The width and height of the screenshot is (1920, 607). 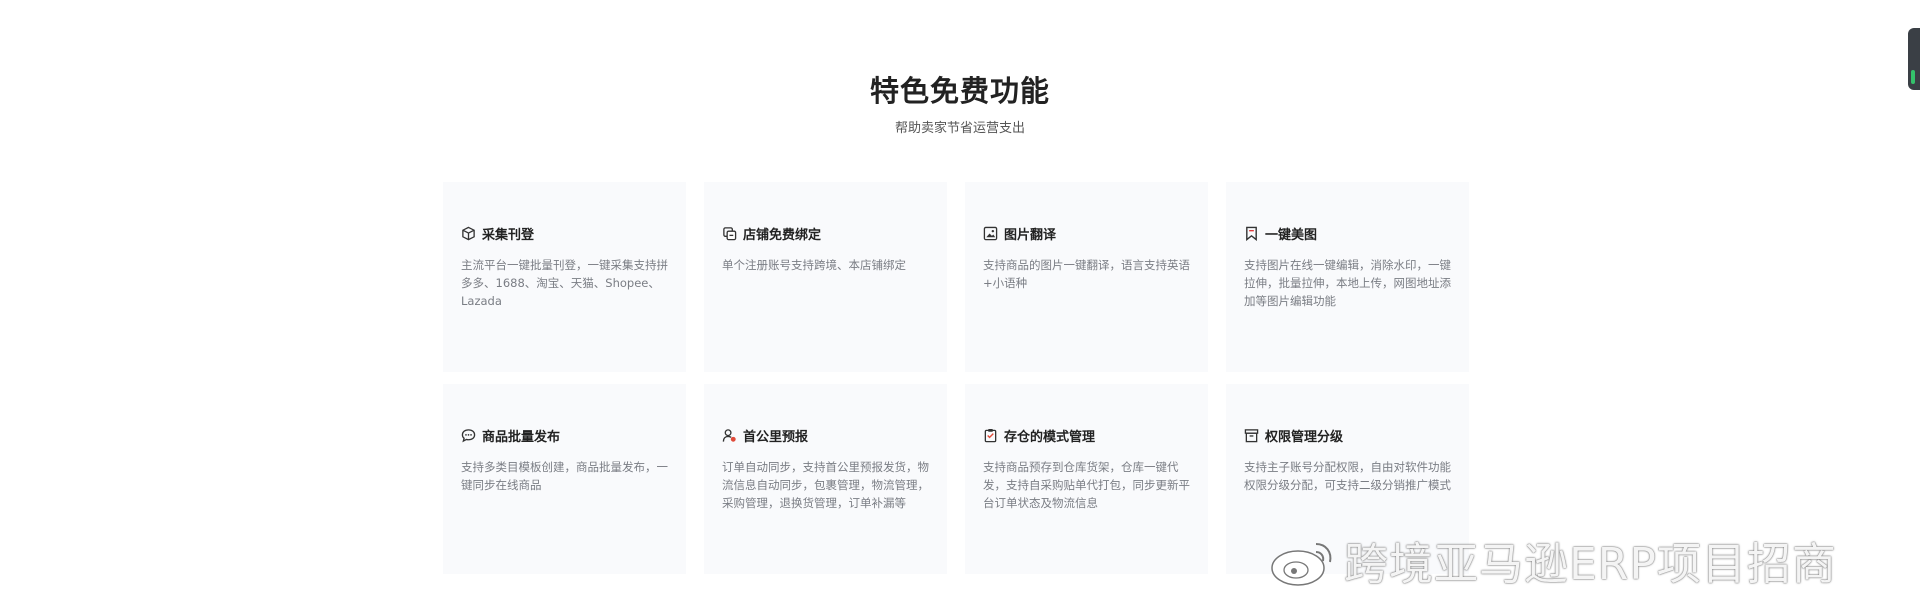 I want to click on feature-card-title: 采集刊登, so click(x=564, y=233).